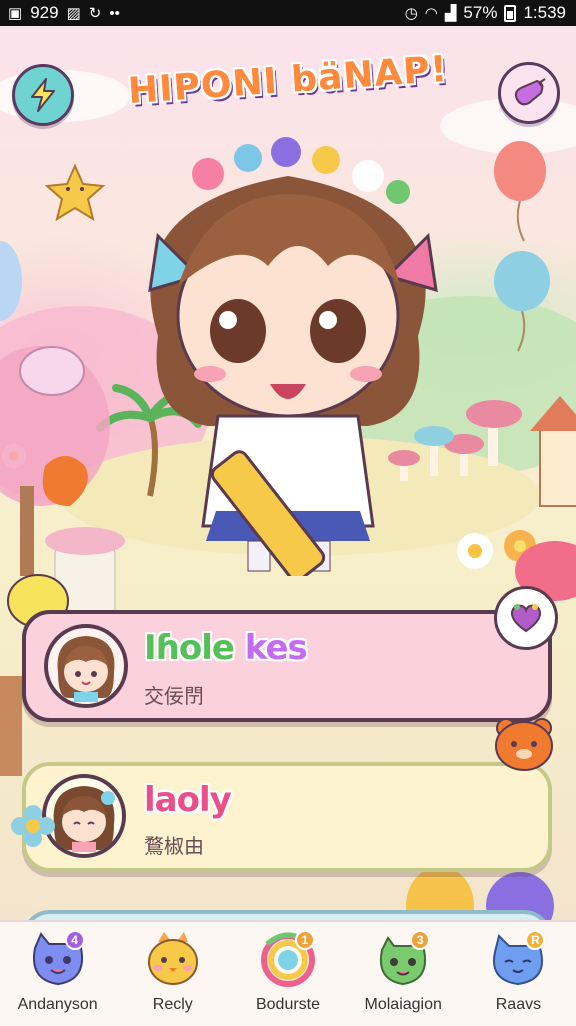  What do you see at coordinates (15, 13) in the screenshot?
I see `notification-play-icon: ▣` at bounding box center [15, 13].